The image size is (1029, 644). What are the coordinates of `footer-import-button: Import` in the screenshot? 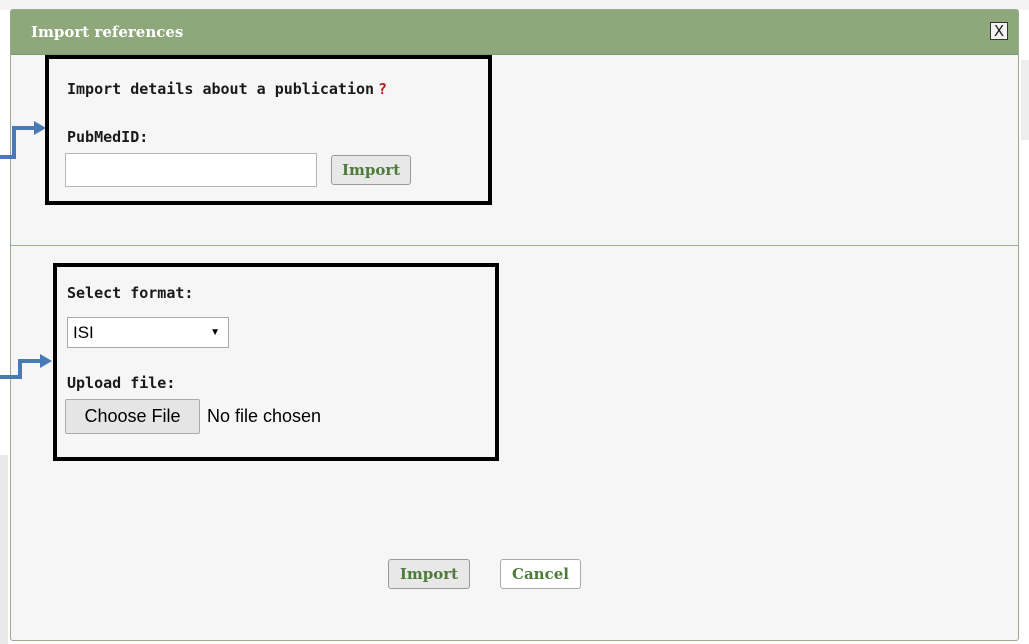 It's located at (429, 574).